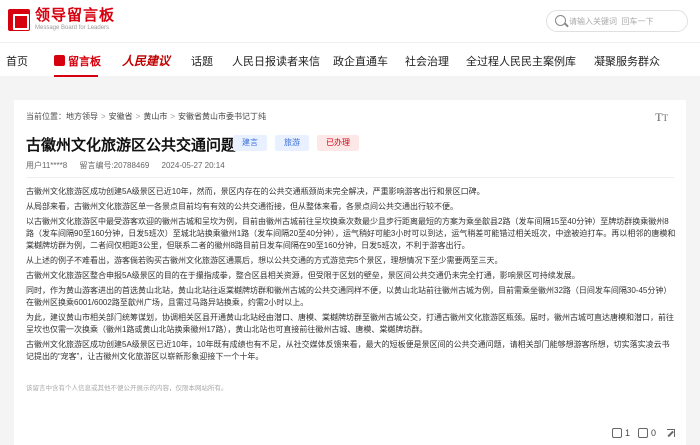 The image size is (700, 445). What do you see at coordinates (155, 116) in the screenshot?
I see `breadcrumb-item: 黄山市` at bounding box center [155, 116].